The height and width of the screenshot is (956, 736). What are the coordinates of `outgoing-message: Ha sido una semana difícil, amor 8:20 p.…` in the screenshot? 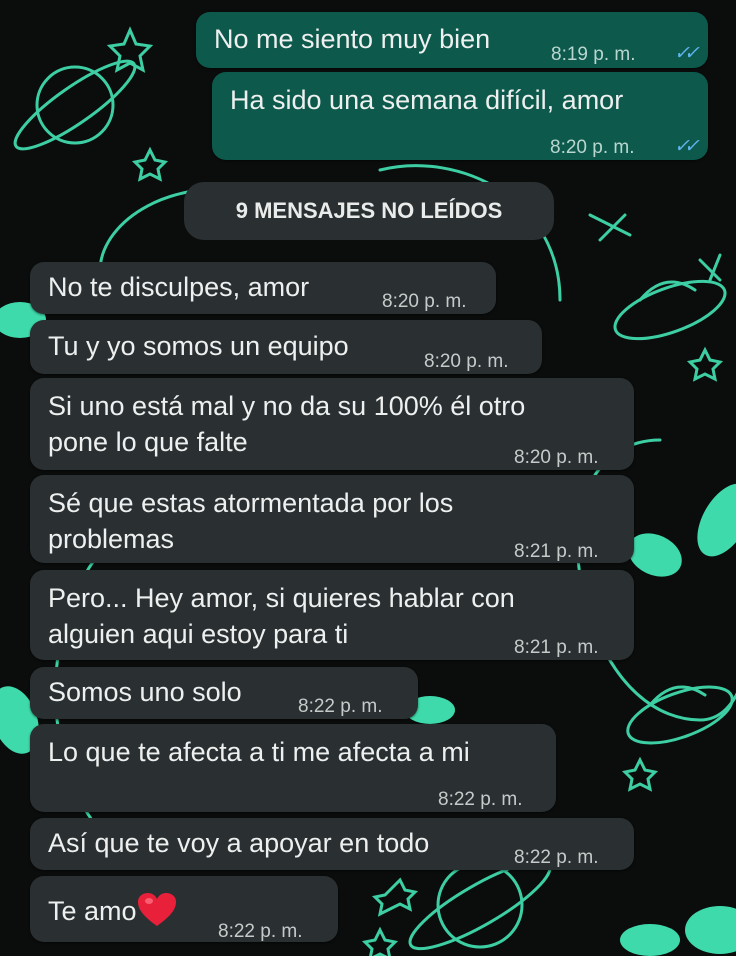 It's located at (460, 116).